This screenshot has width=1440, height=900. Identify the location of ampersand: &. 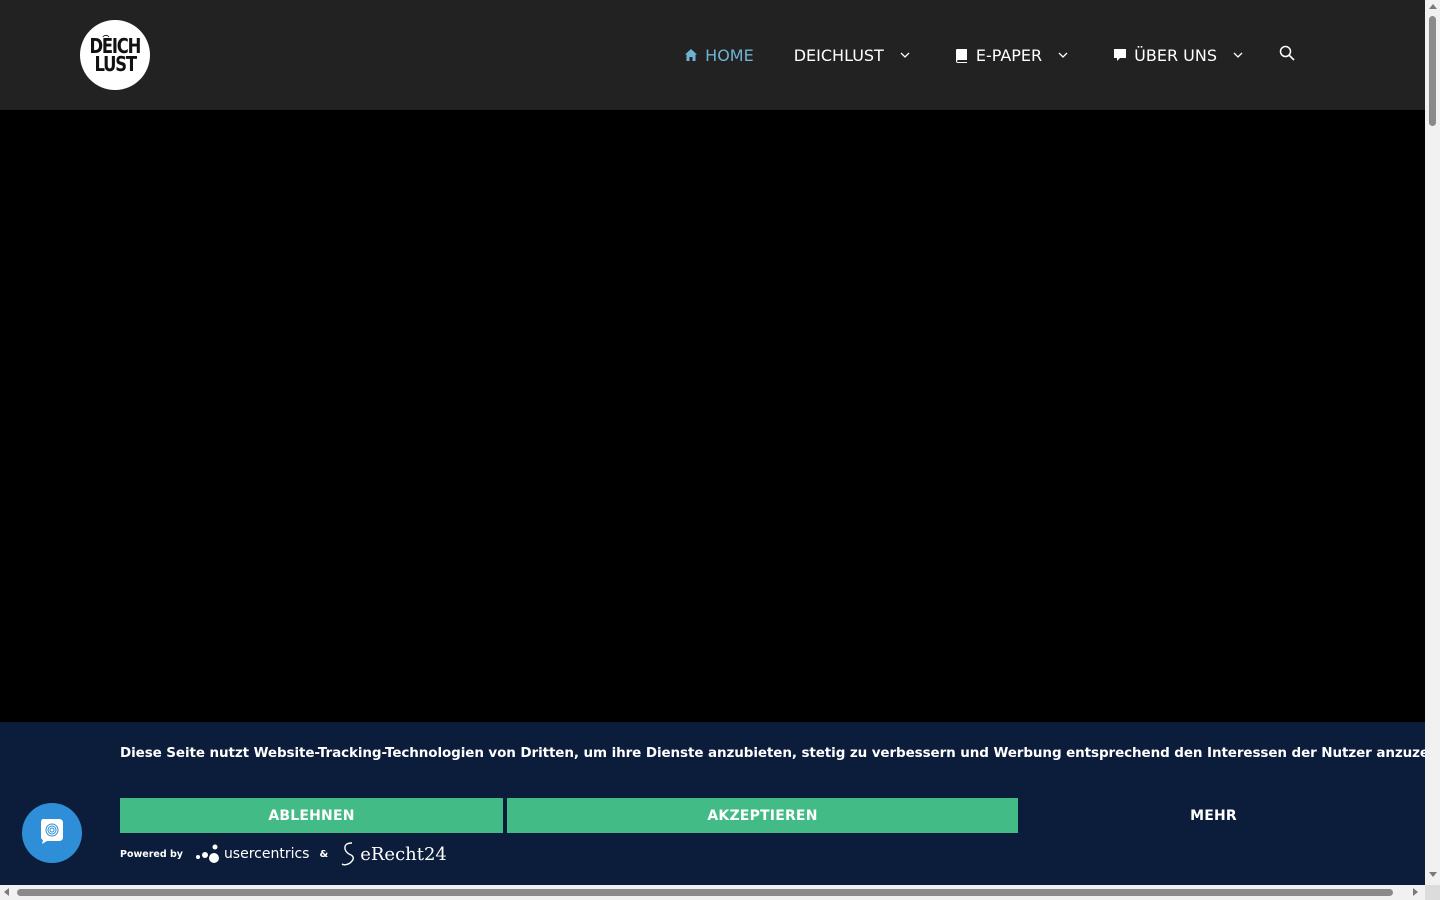
(324, 854).